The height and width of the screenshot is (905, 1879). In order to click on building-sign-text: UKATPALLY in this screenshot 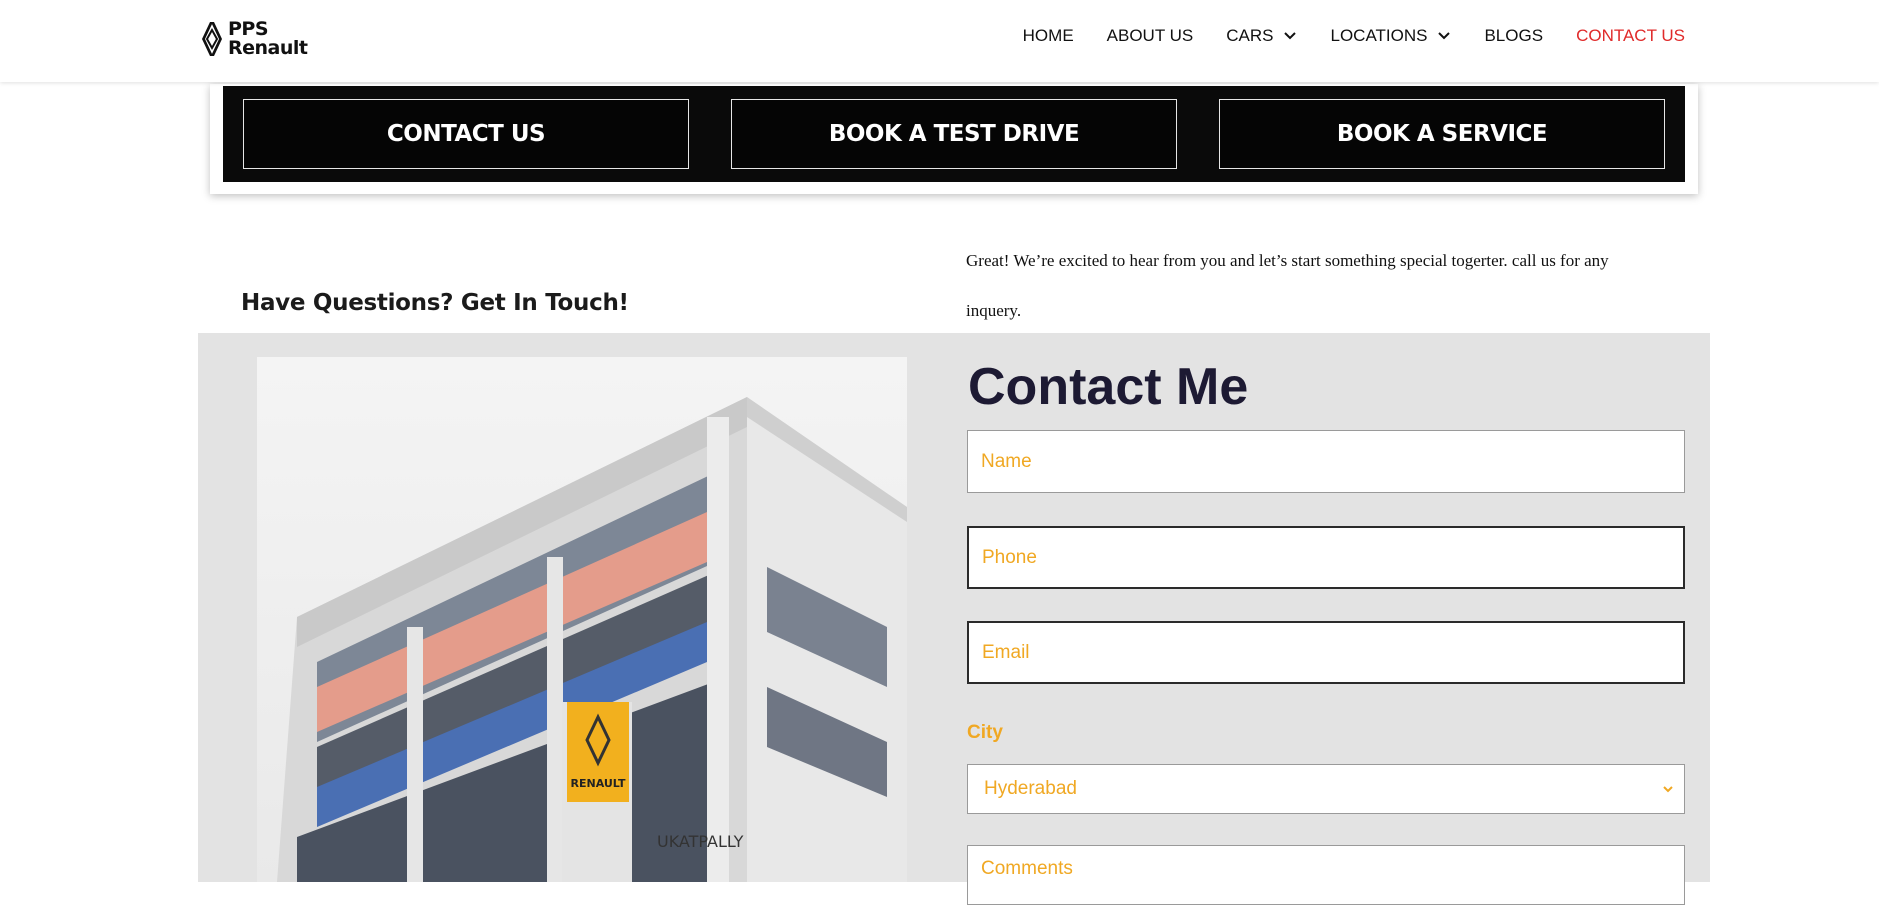, I will do `click(700, 841)`.